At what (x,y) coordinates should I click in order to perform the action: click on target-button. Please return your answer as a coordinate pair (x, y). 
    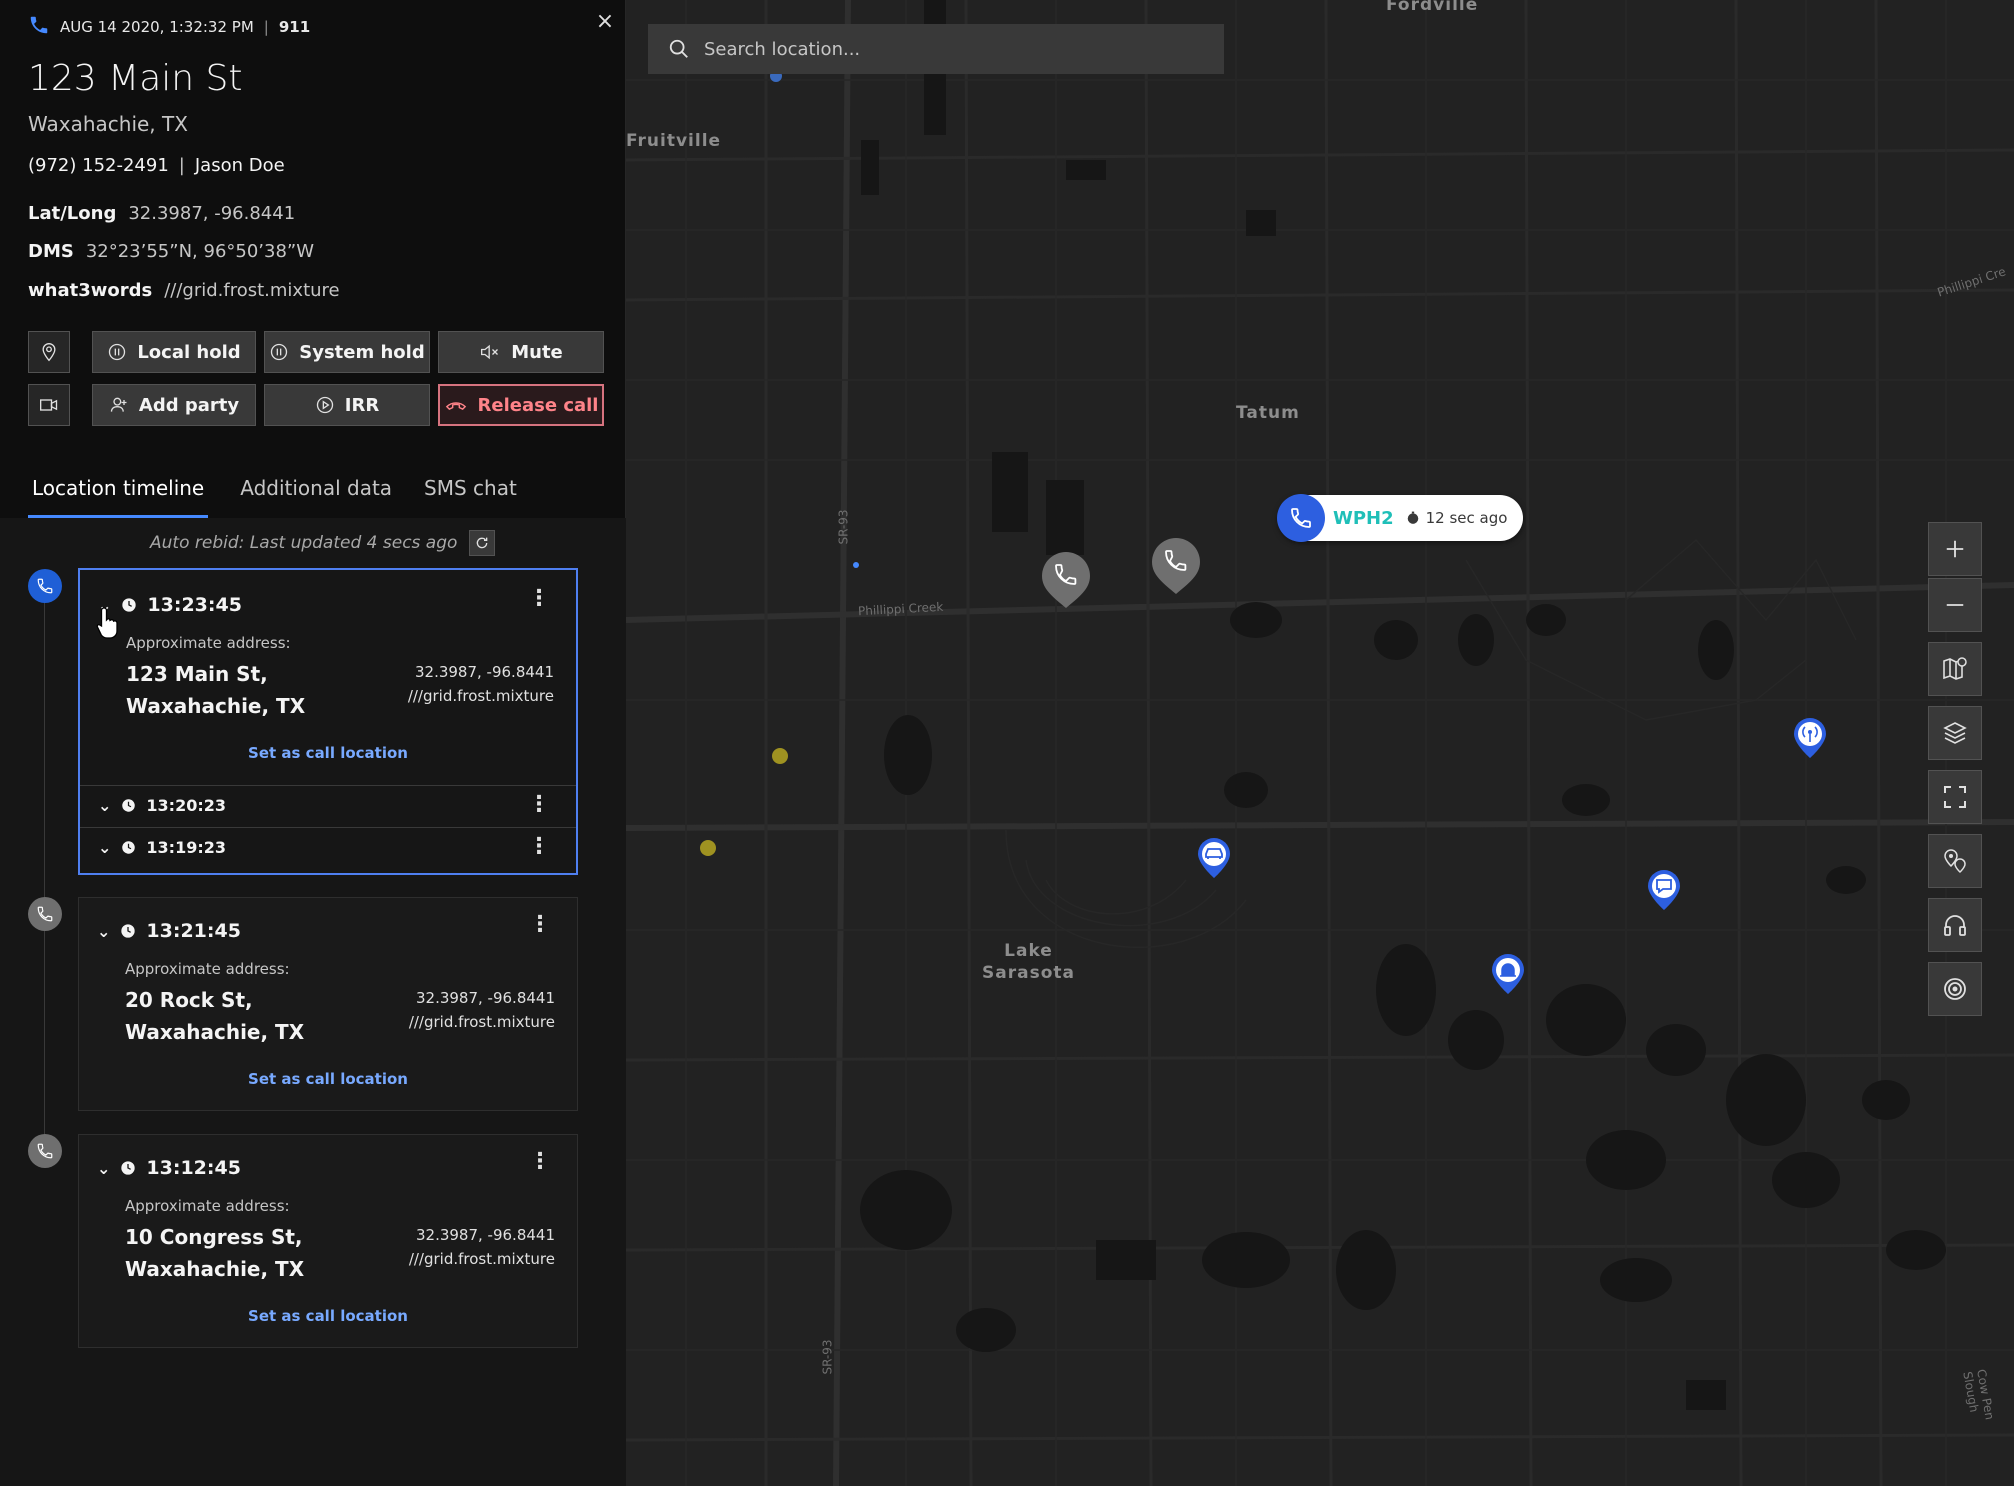
    Looking at the image, I should click on (1955, 989).